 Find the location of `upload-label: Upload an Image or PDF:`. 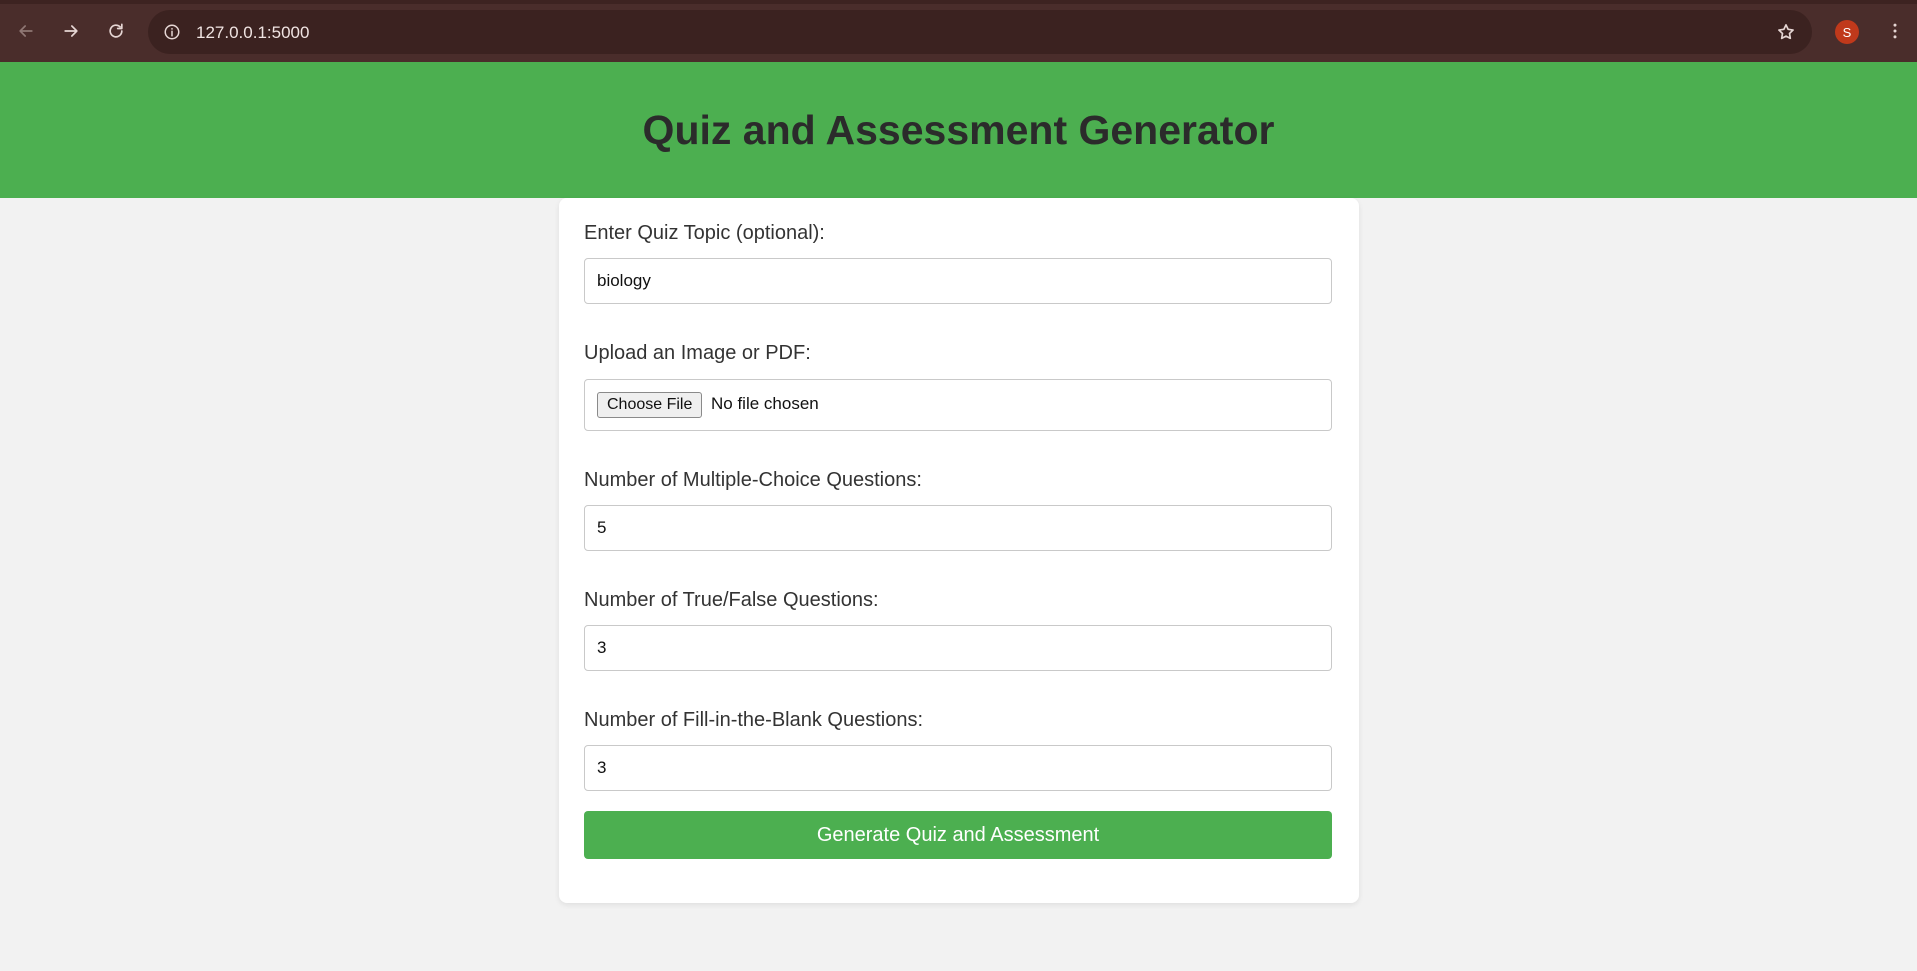

upload-label: Upload an Image or PDF: is located at coordinates (697, 353).